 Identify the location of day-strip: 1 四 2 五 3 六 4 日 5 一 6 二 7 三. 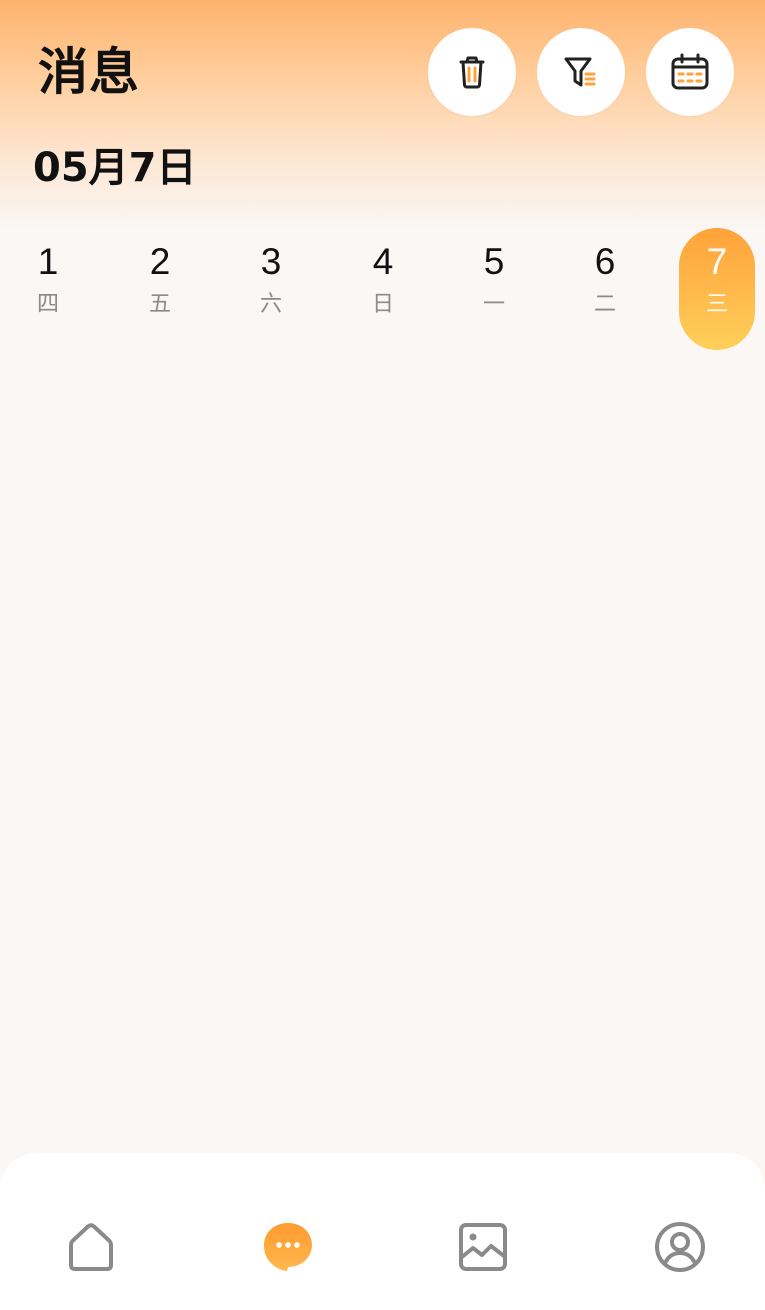
(382, 290).